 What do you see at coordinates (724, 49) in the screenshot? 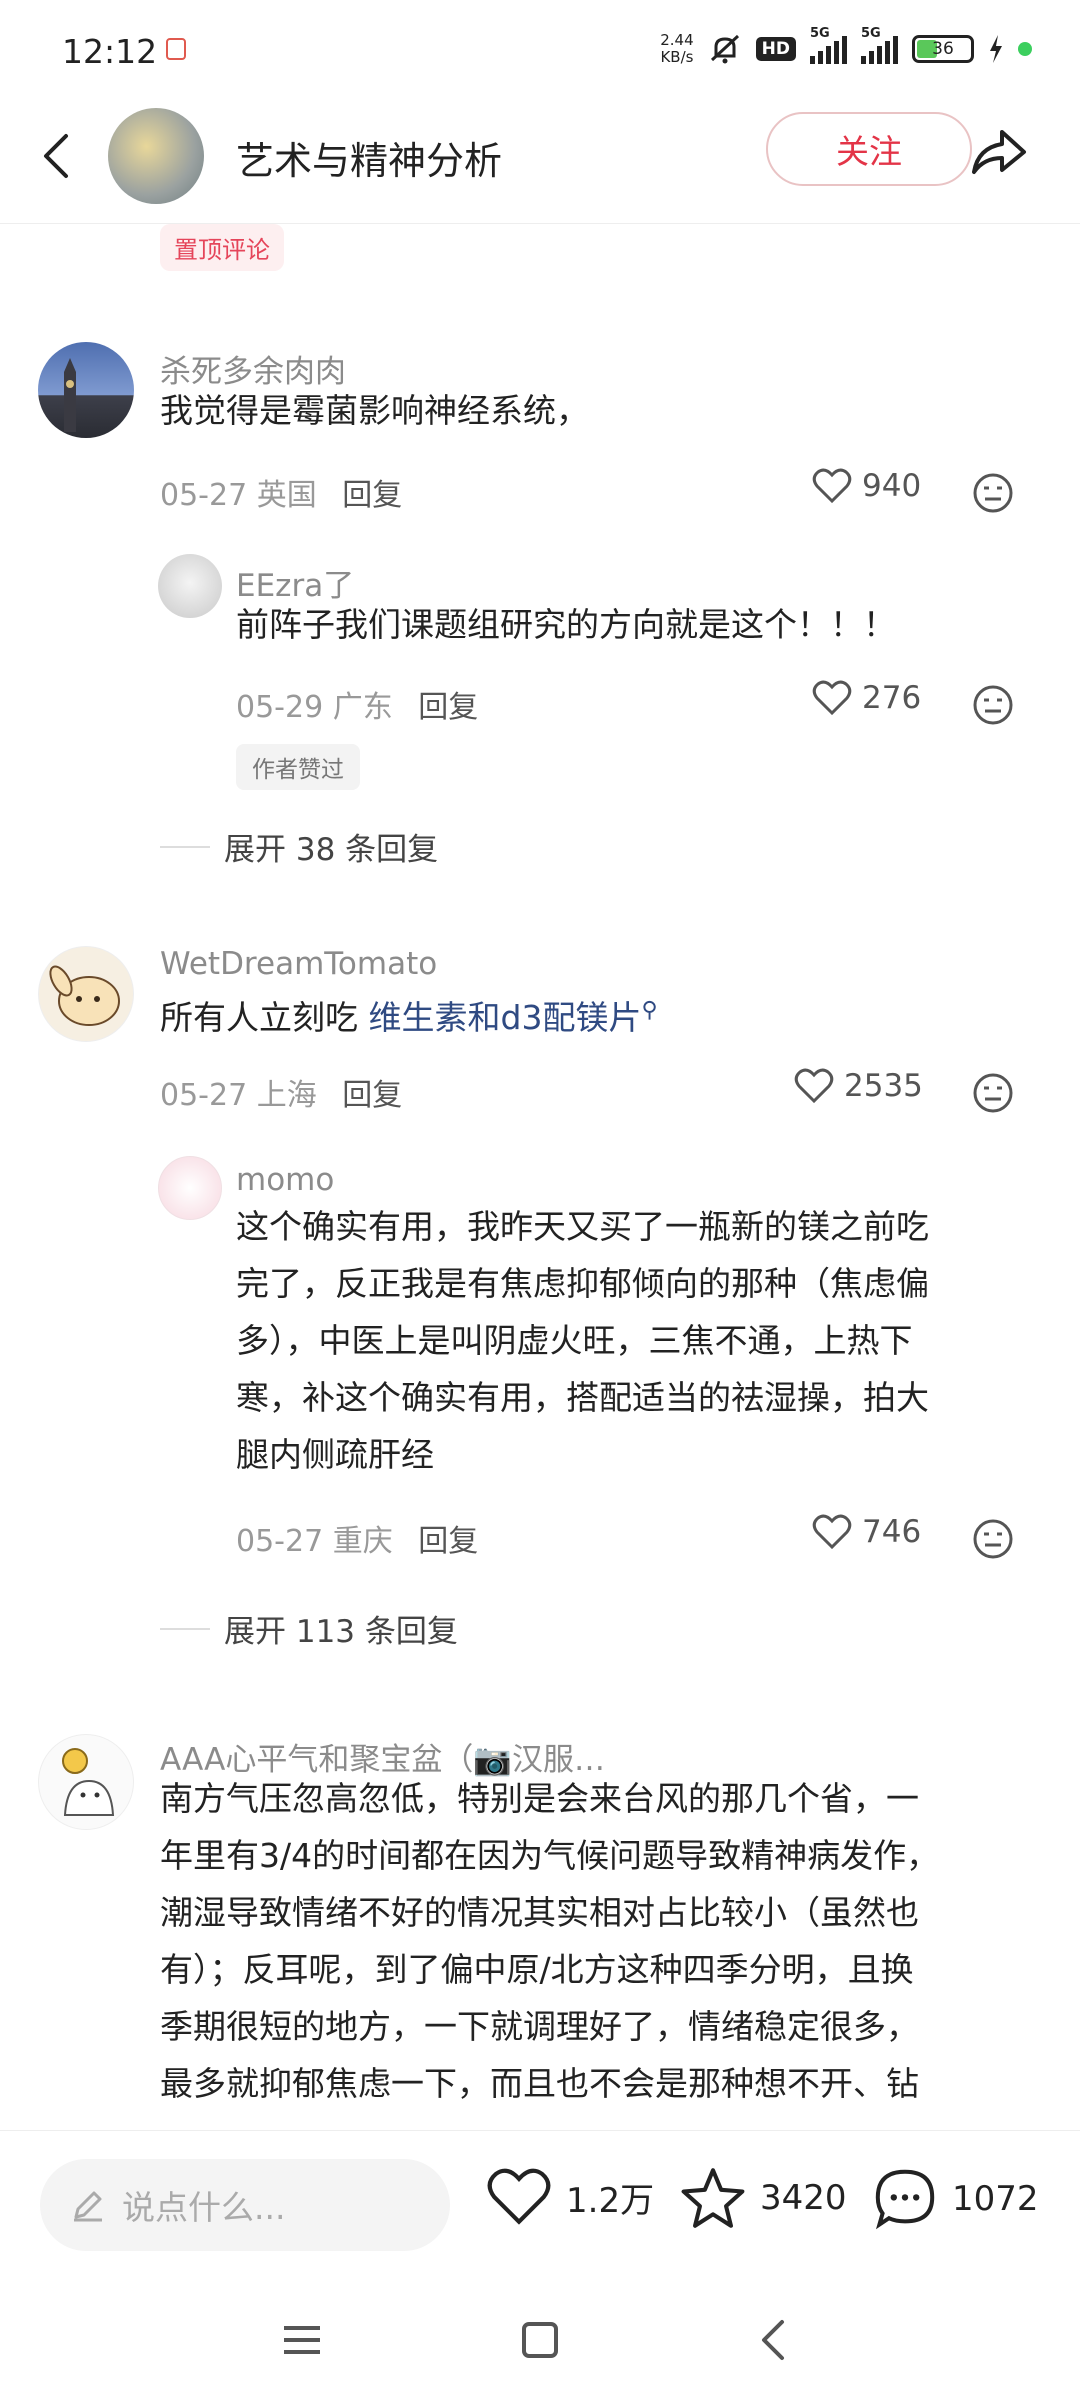
I see `mute-bell-icon` at bounding box center [724, 49].